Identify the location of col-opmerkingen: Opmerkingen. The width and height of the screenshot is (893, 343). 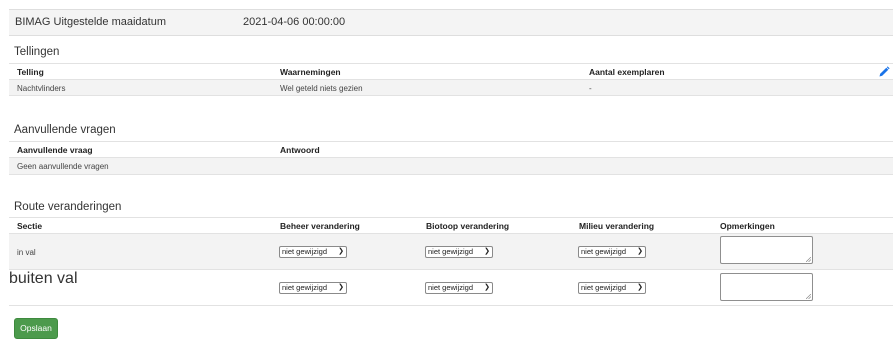
(747, 226).